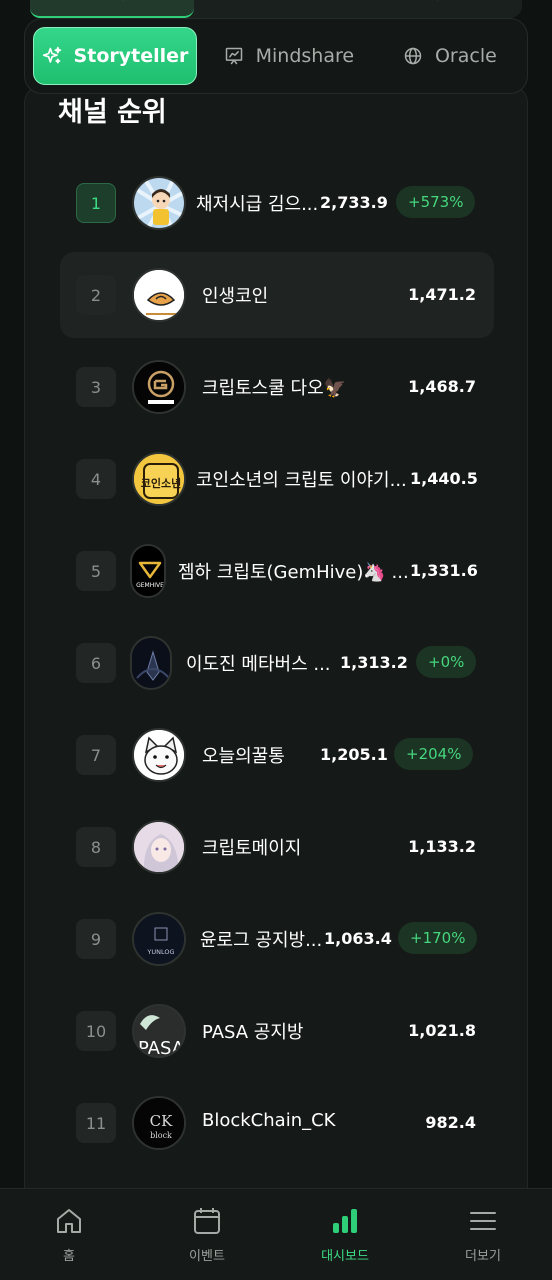  I want to click on menu-icon, so click(483, 1221).